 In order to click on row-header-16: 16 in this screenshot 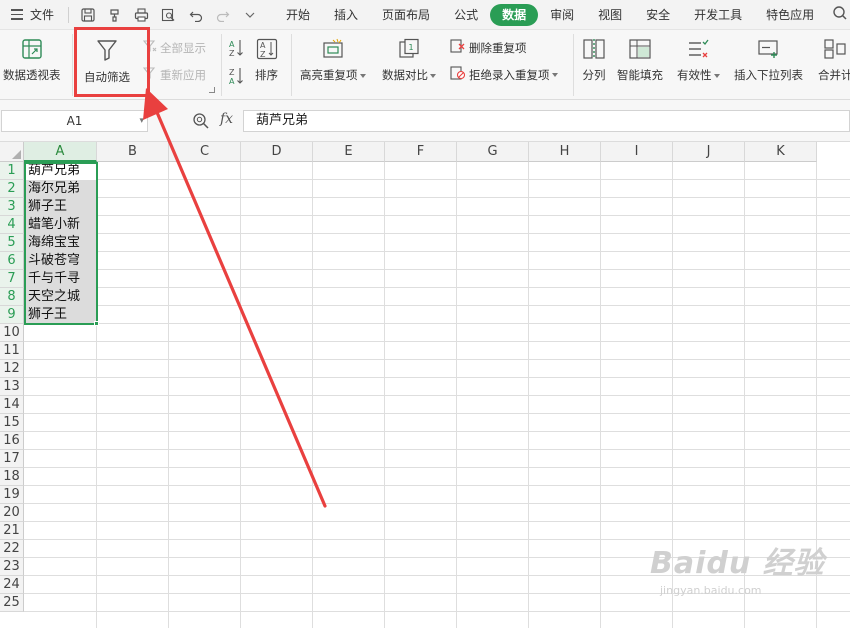, I will do `click(12, 441)`.